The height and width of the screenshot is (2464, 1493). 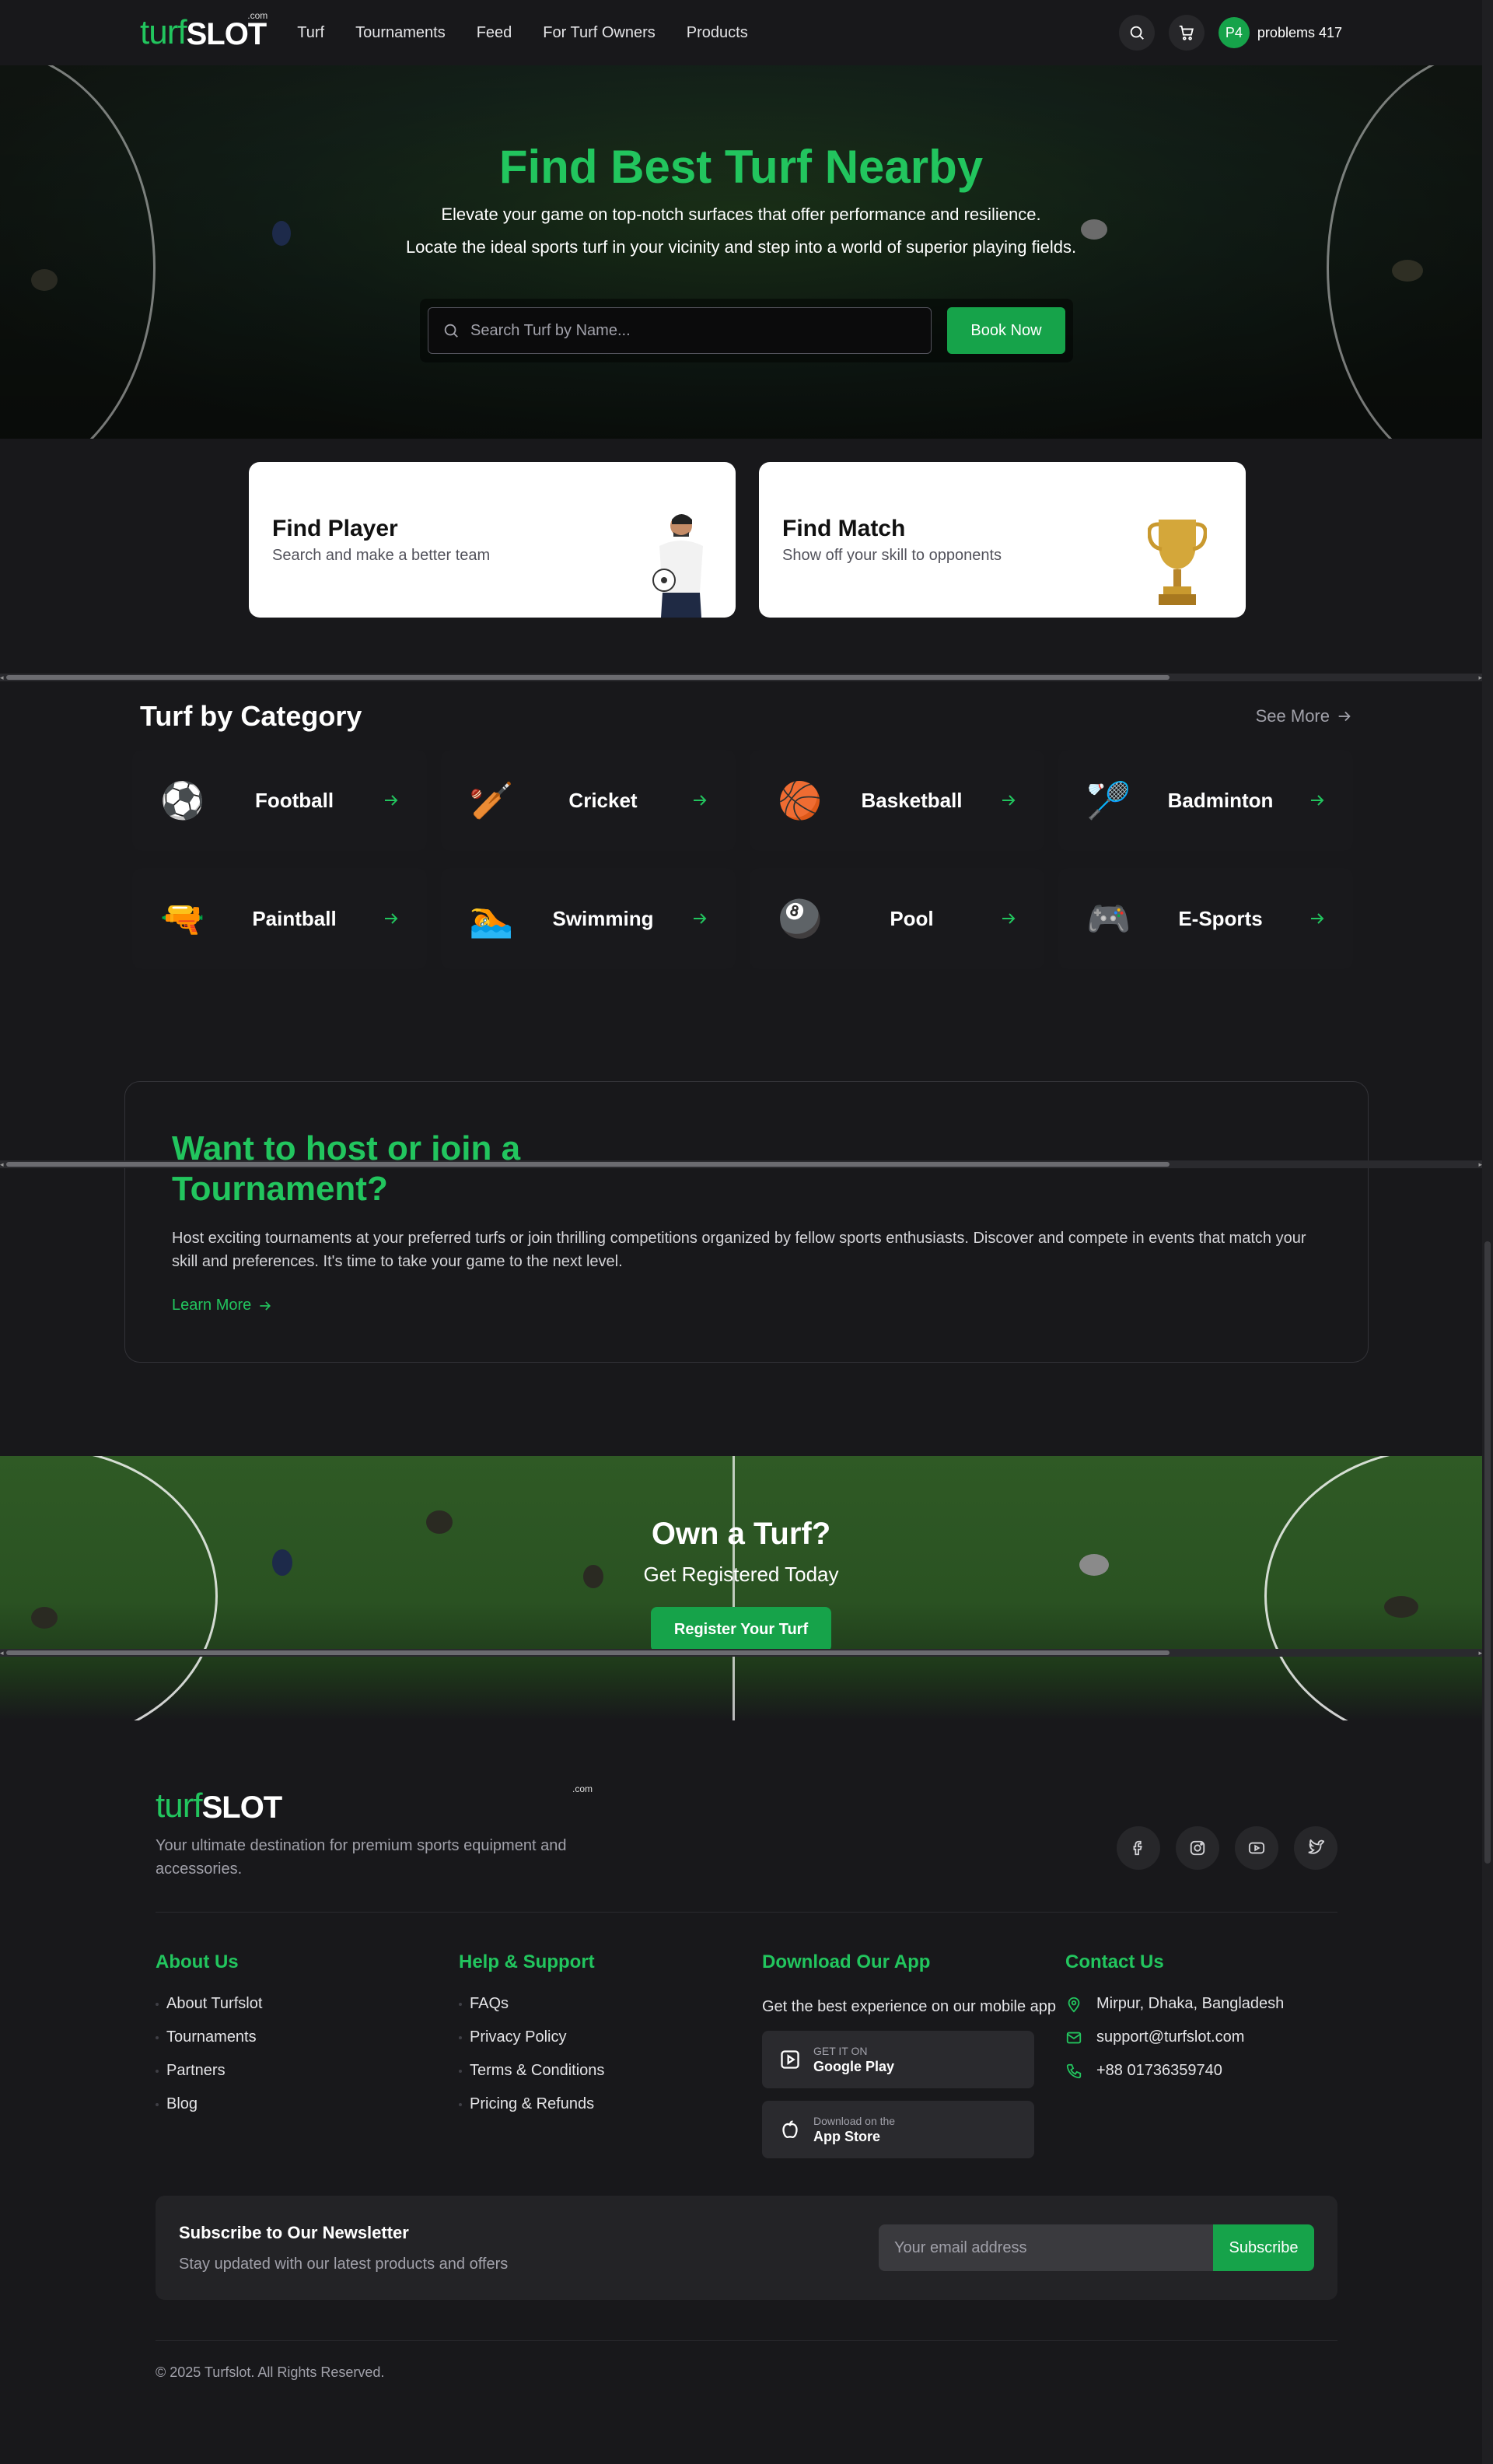 What do you see at coordinates (203, 30) in the screenshot?
I see `site-logo: turf SLOT .com` at bounding box center [203, 30].